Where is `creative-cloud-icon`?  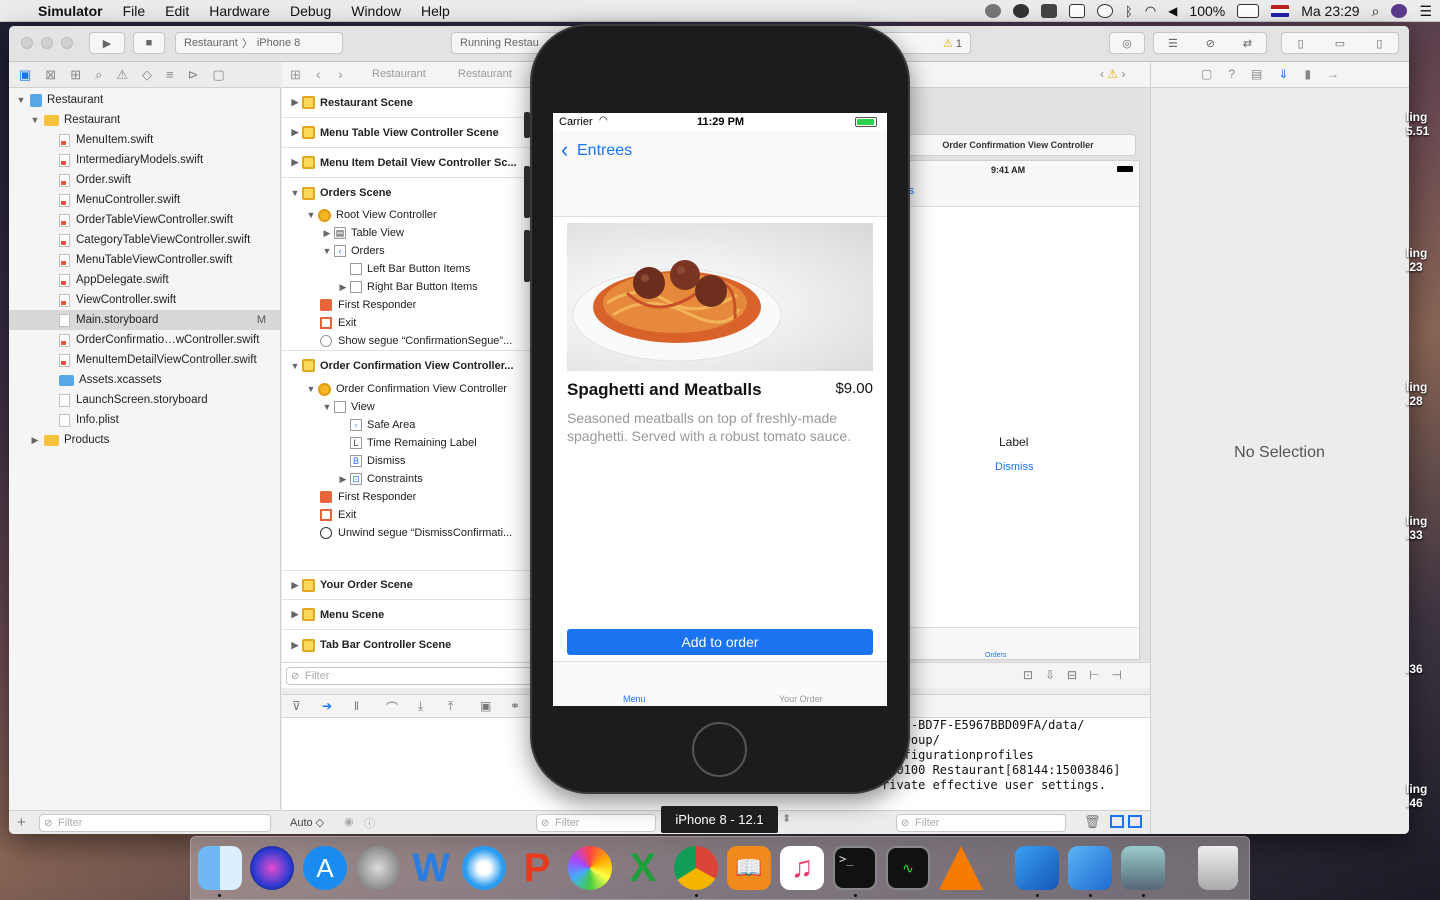 creative-cloud-icon is located at coordinates (993, 11).